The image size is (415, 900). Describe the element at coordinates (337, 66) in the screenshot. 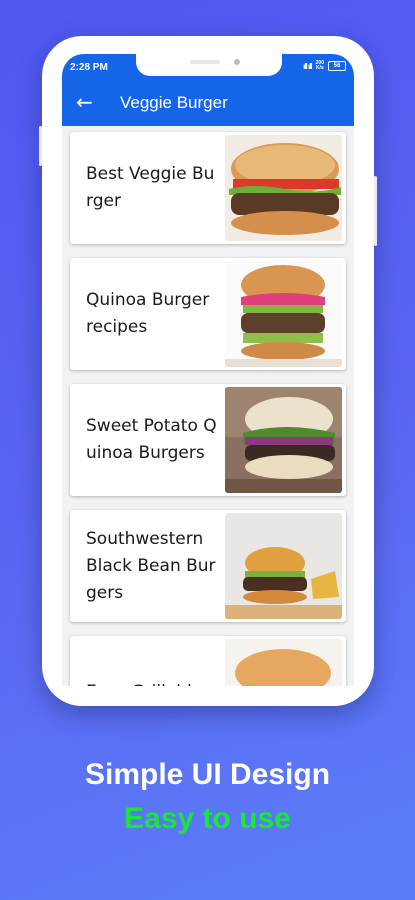

I see `battery-icon: 56` at that location.